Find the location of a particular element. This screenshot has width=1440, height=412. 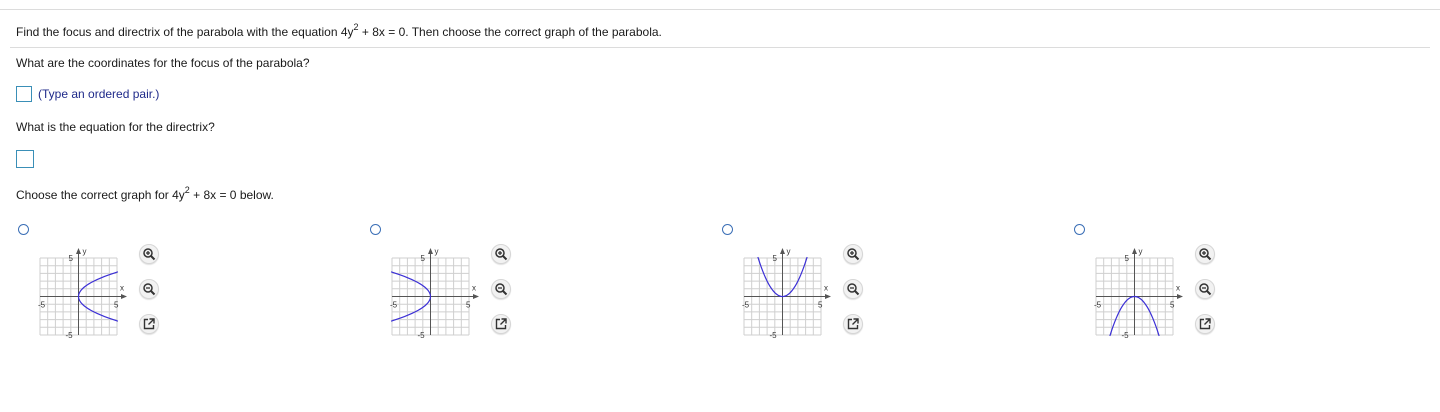

option-3-radio is located at coordinates (727, 229).